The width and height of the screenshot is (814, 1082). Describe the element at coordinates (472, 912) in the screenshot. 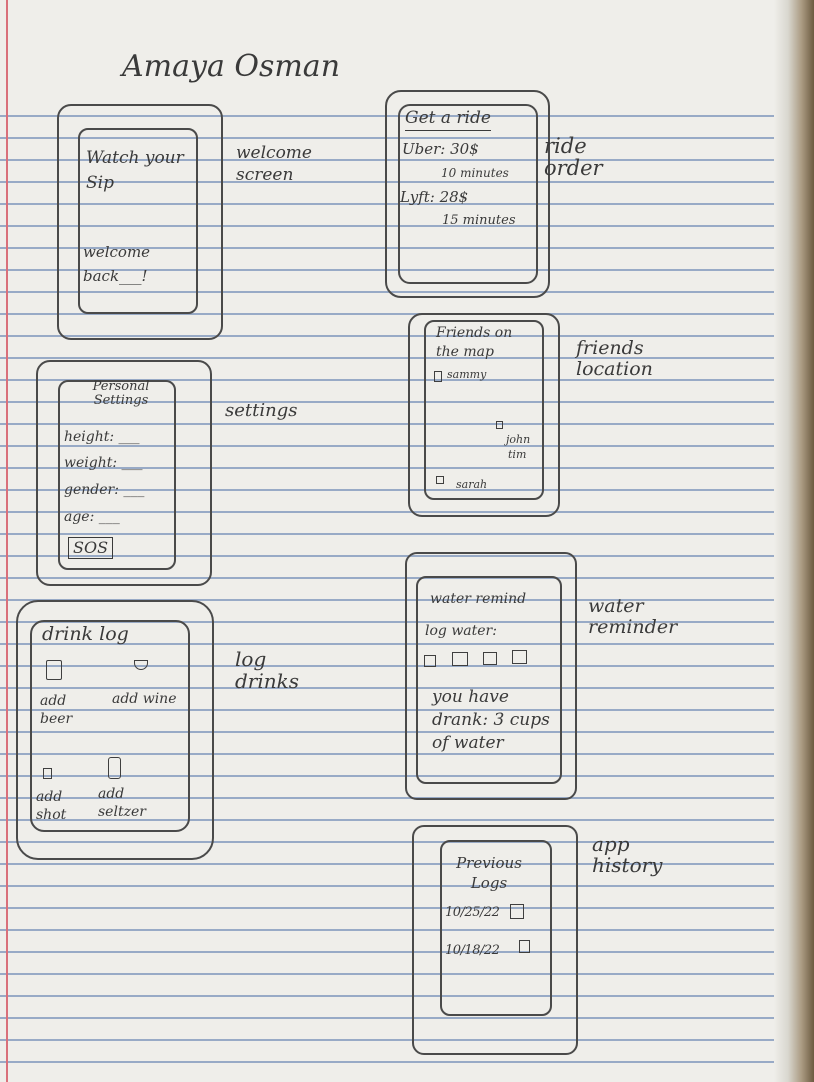

I see `history-log-entry: 10/25/22` at that location.